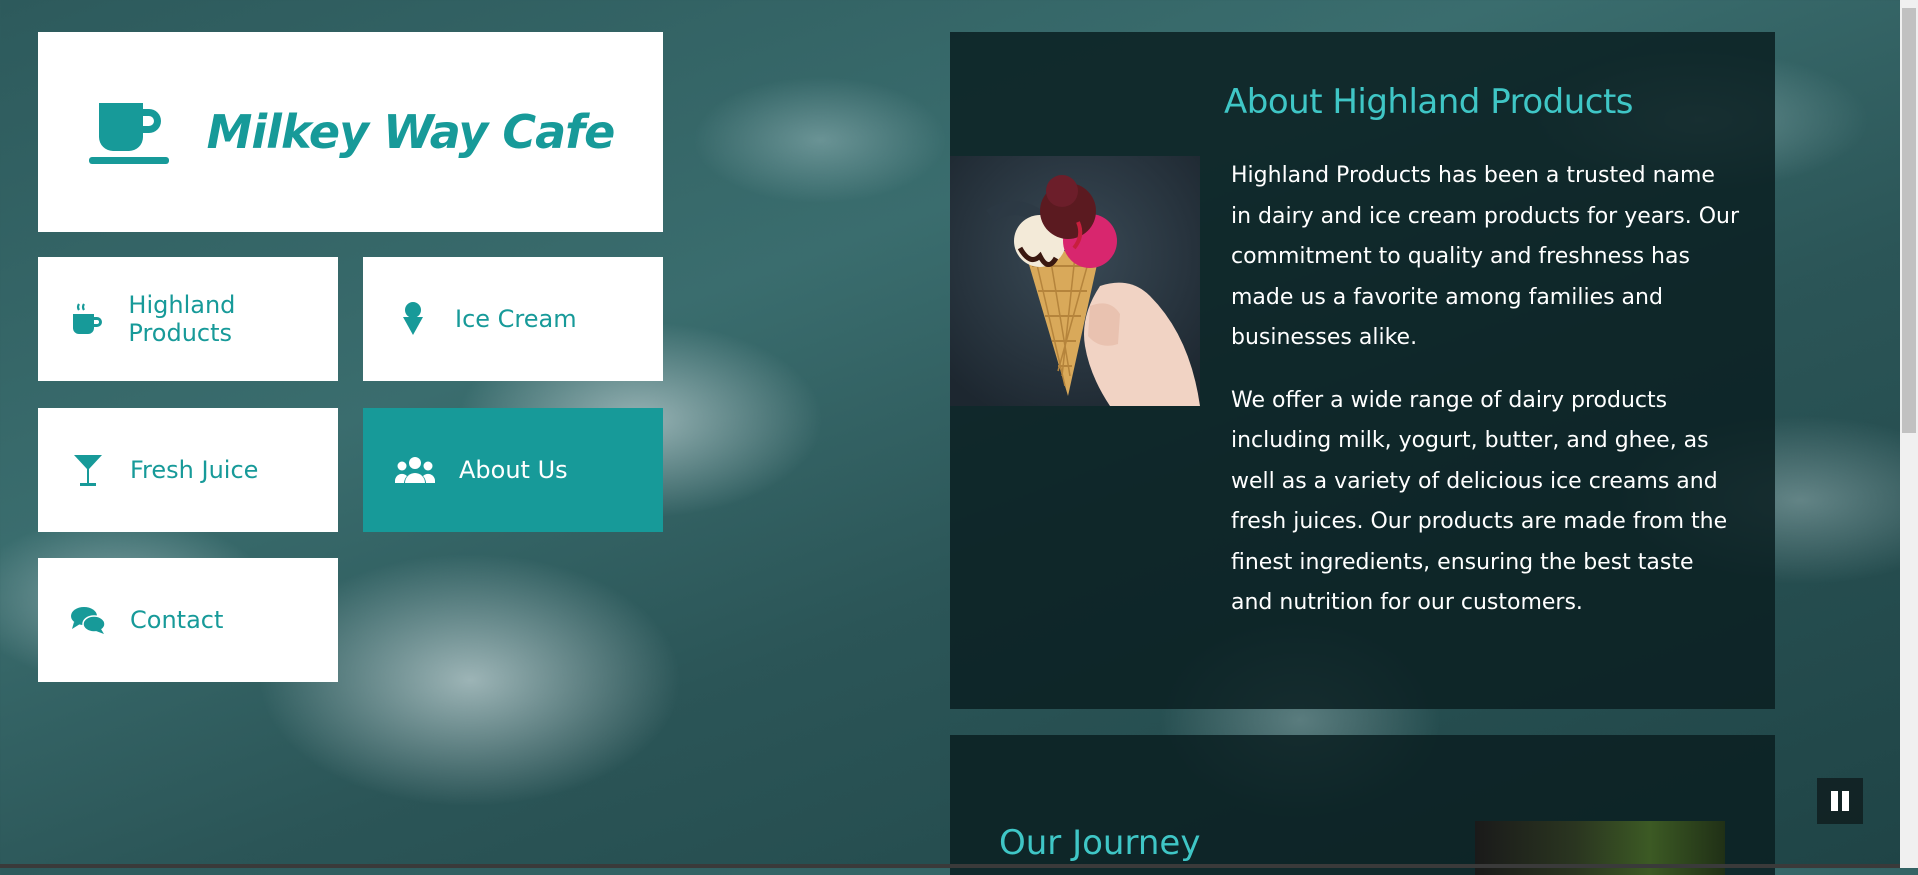 The image size is (1918, 875). Describe the element at coordinates (1909, 220) in the screenshot. I see `scrollbar-thumb` at that location.